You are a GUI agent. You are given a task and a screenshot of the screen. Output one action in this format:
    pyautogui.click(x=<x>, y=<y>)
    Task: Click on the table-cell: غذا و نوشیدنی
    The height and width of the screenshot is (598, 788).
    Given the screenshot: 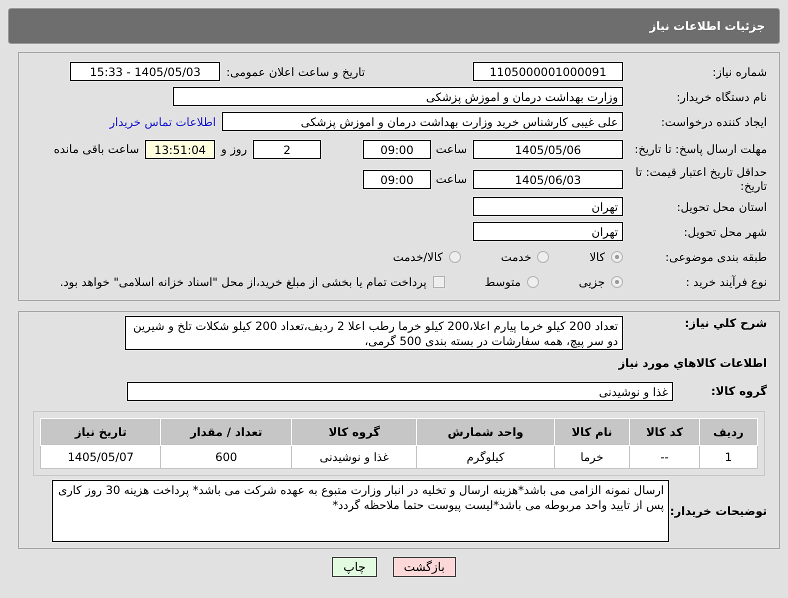 What is the action you would take?
    pyautogui.click(x=354, y=457)
    